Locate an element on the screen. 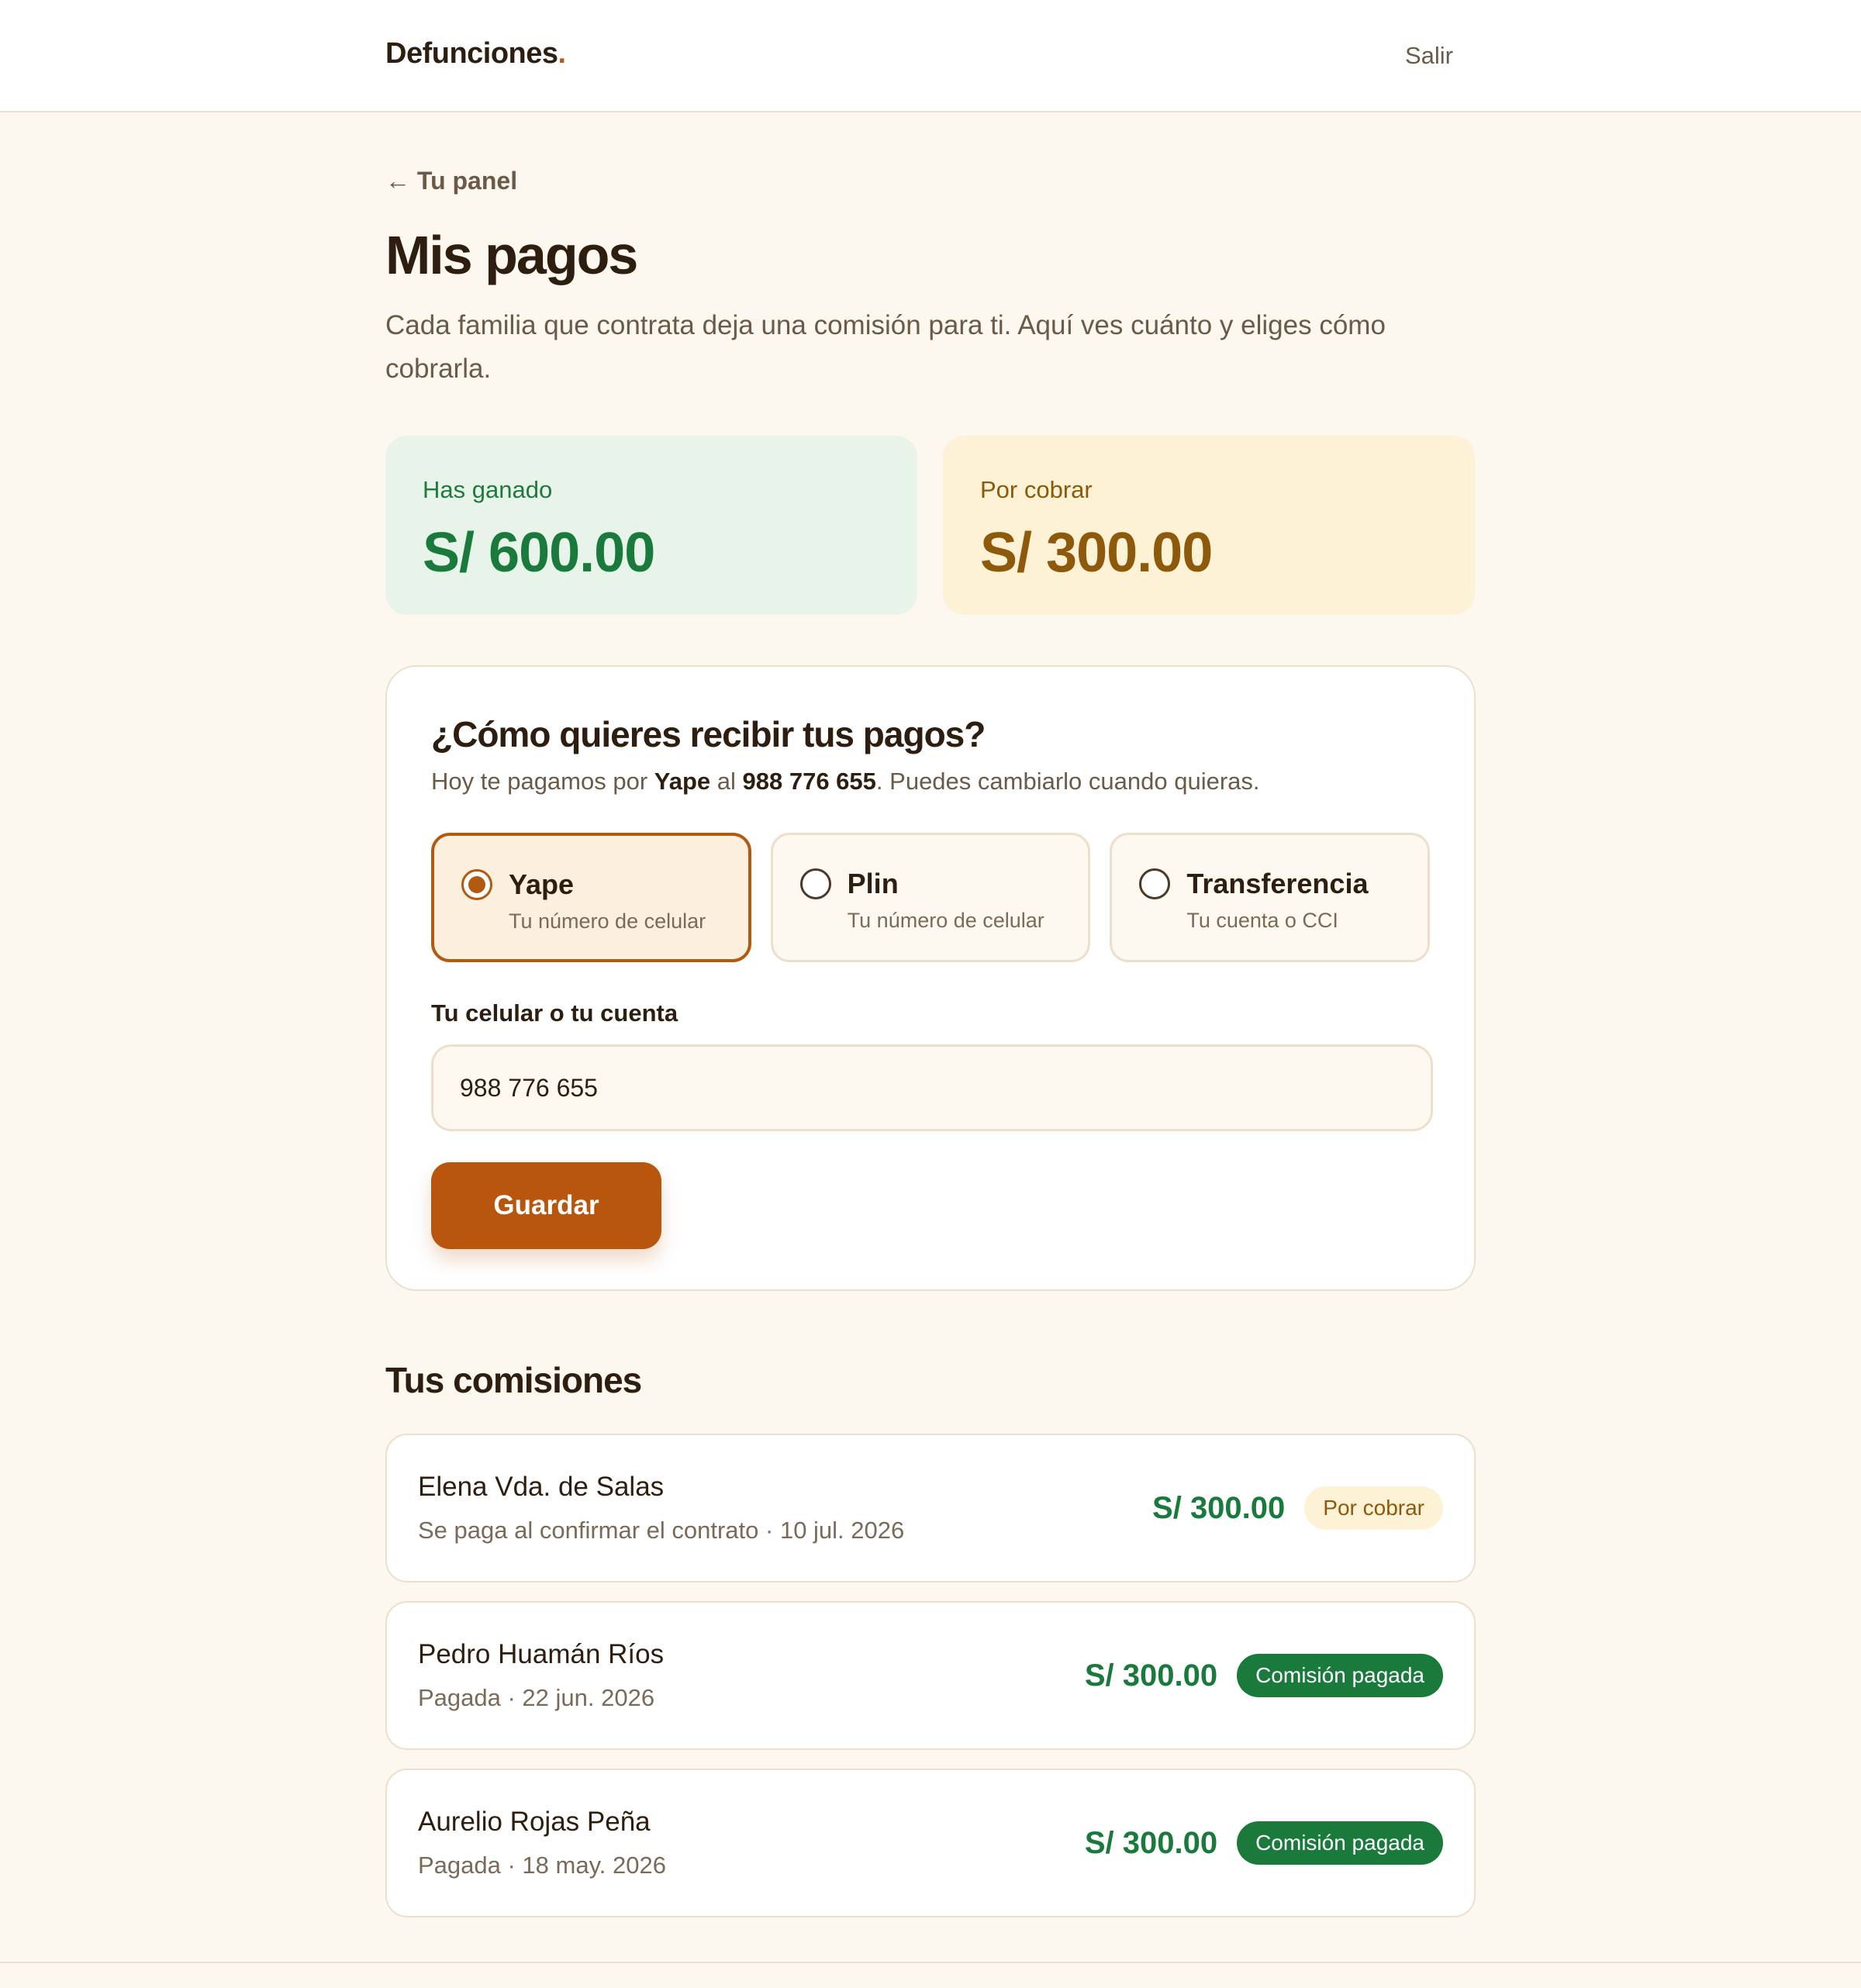 The width and height of the screenshot is (1861, 1988). method-option-transferencia: Transferencia Tu cuenta o CCI is located at coordinates (1270, 897).